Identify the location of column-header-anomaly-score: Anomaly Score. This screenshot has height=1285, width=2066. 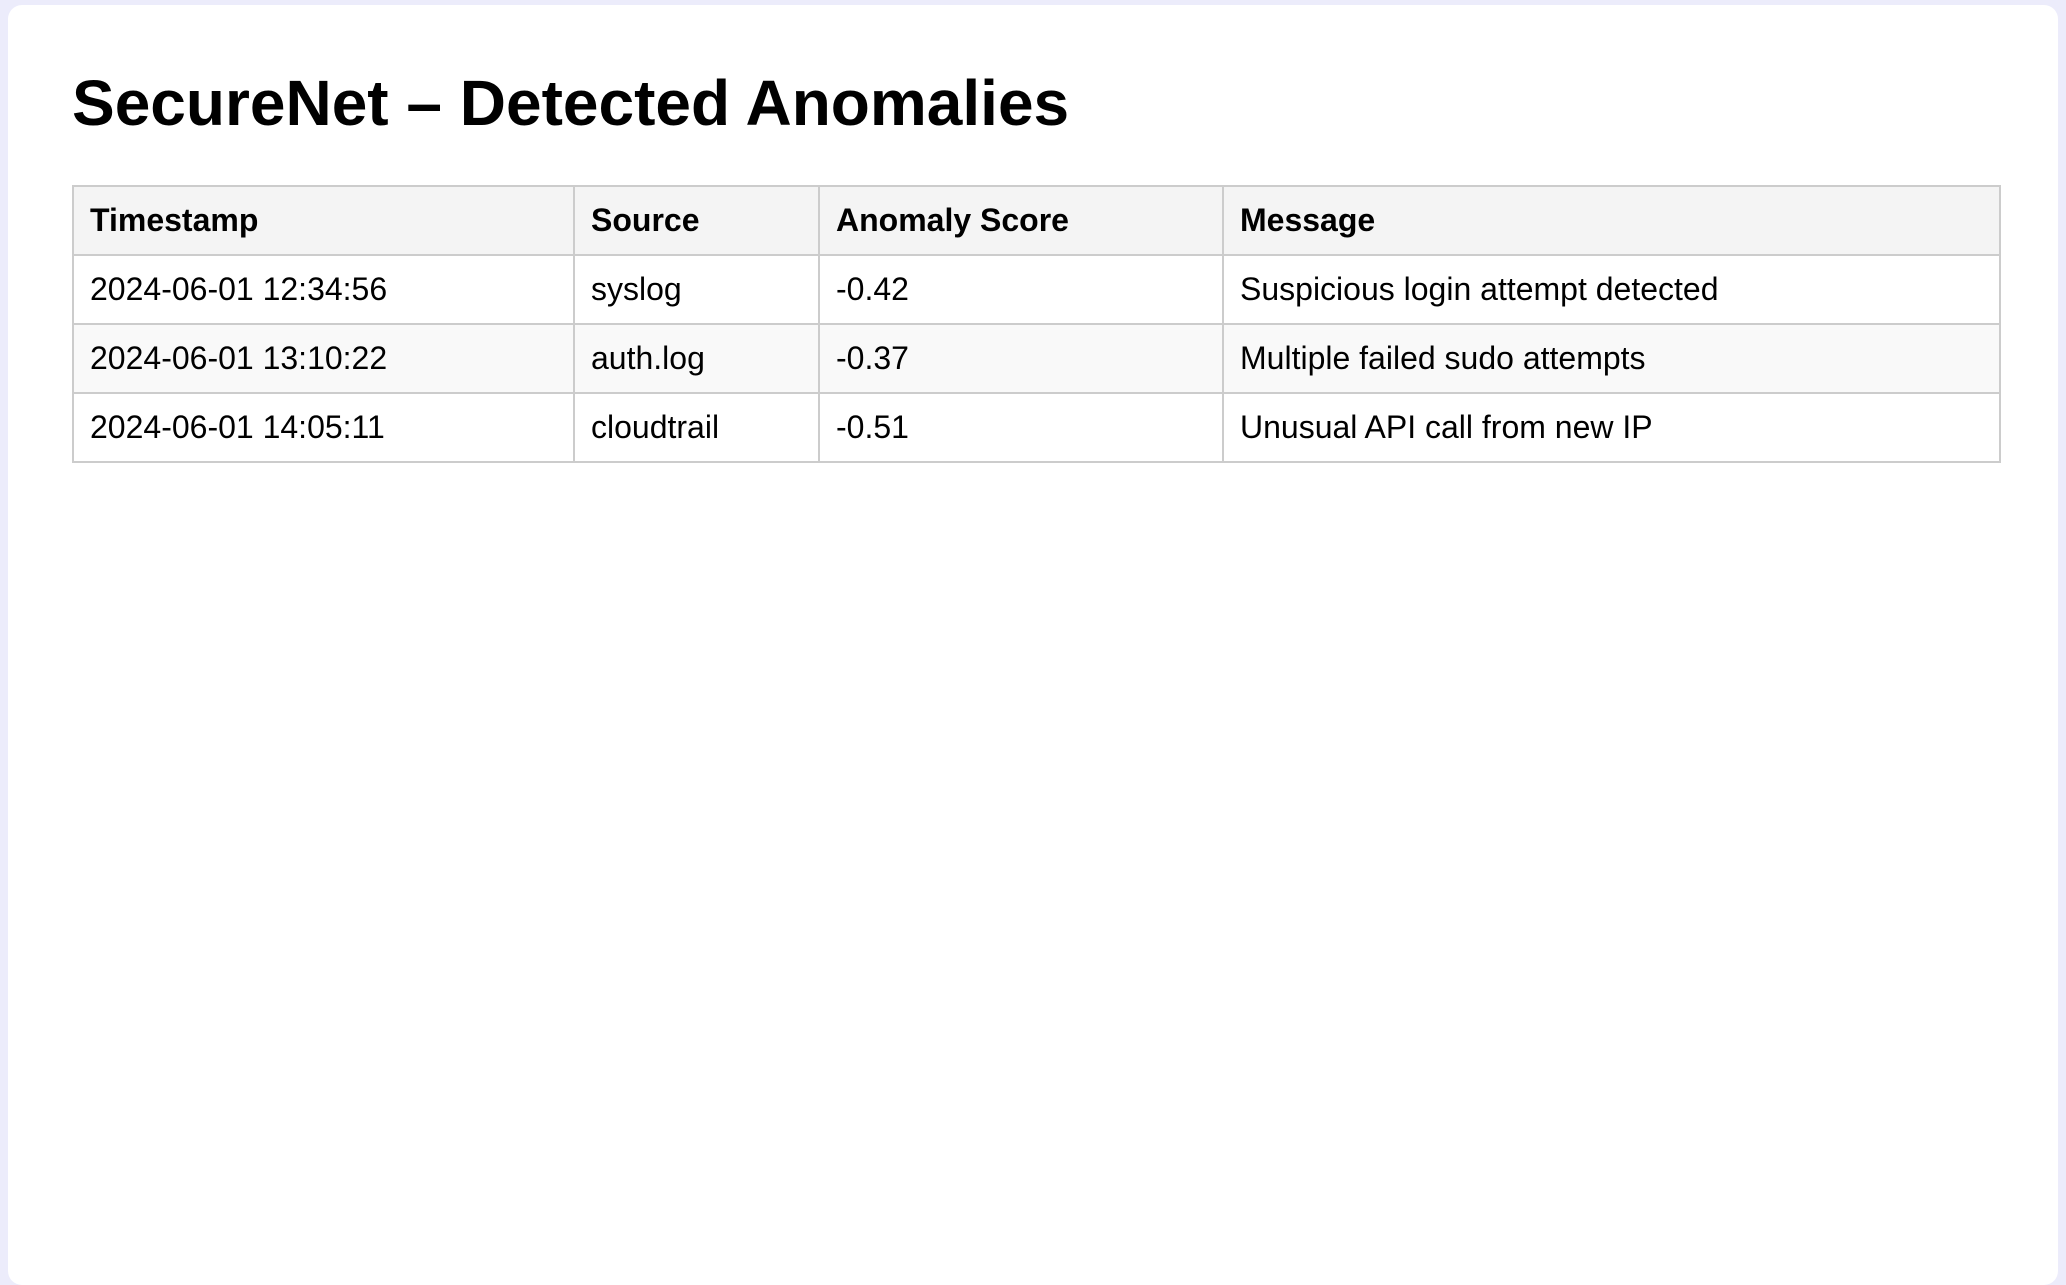
(1021, 220).